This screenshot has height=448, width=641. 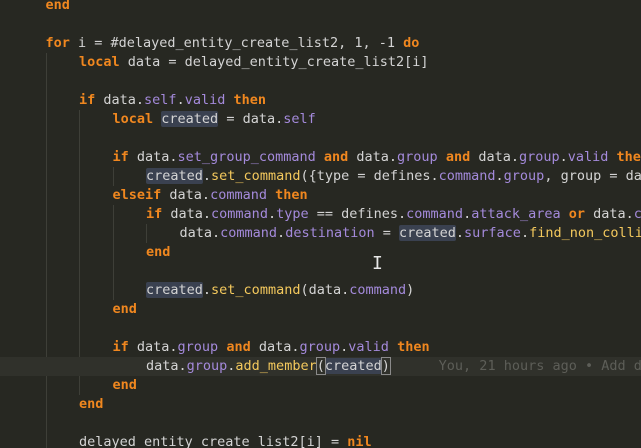 I want to click on code-token: find_non_colliding_position, so click(x=585, y=233).